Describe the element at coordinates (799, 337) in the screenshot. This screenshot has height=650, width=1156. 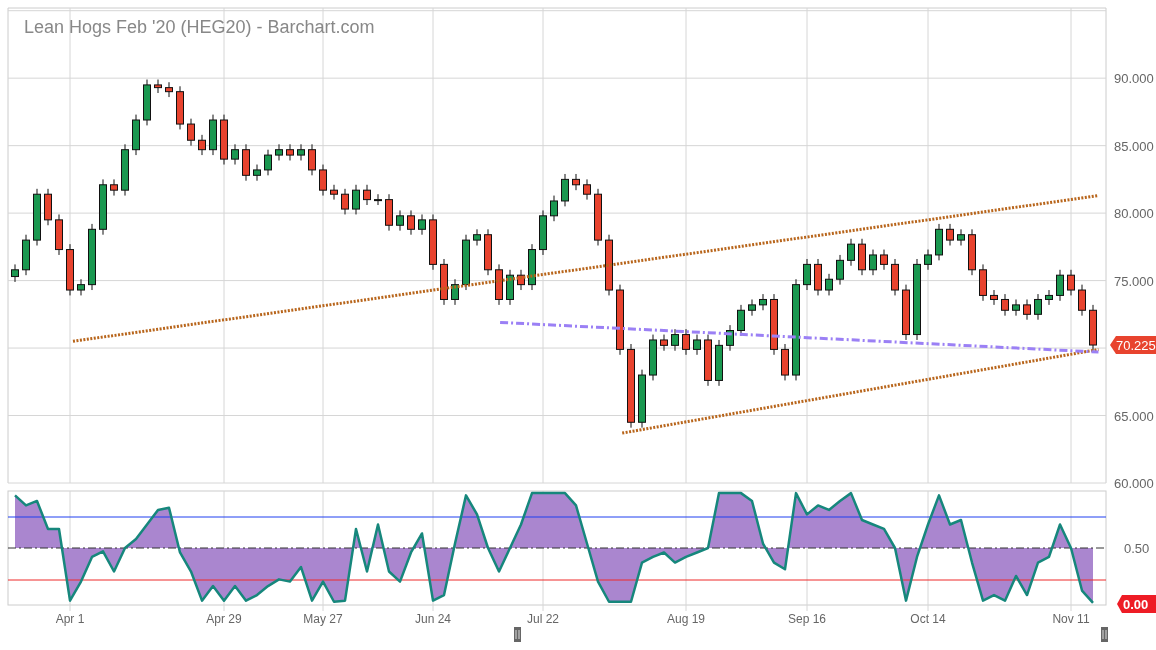
I see `trend-line` at that location.